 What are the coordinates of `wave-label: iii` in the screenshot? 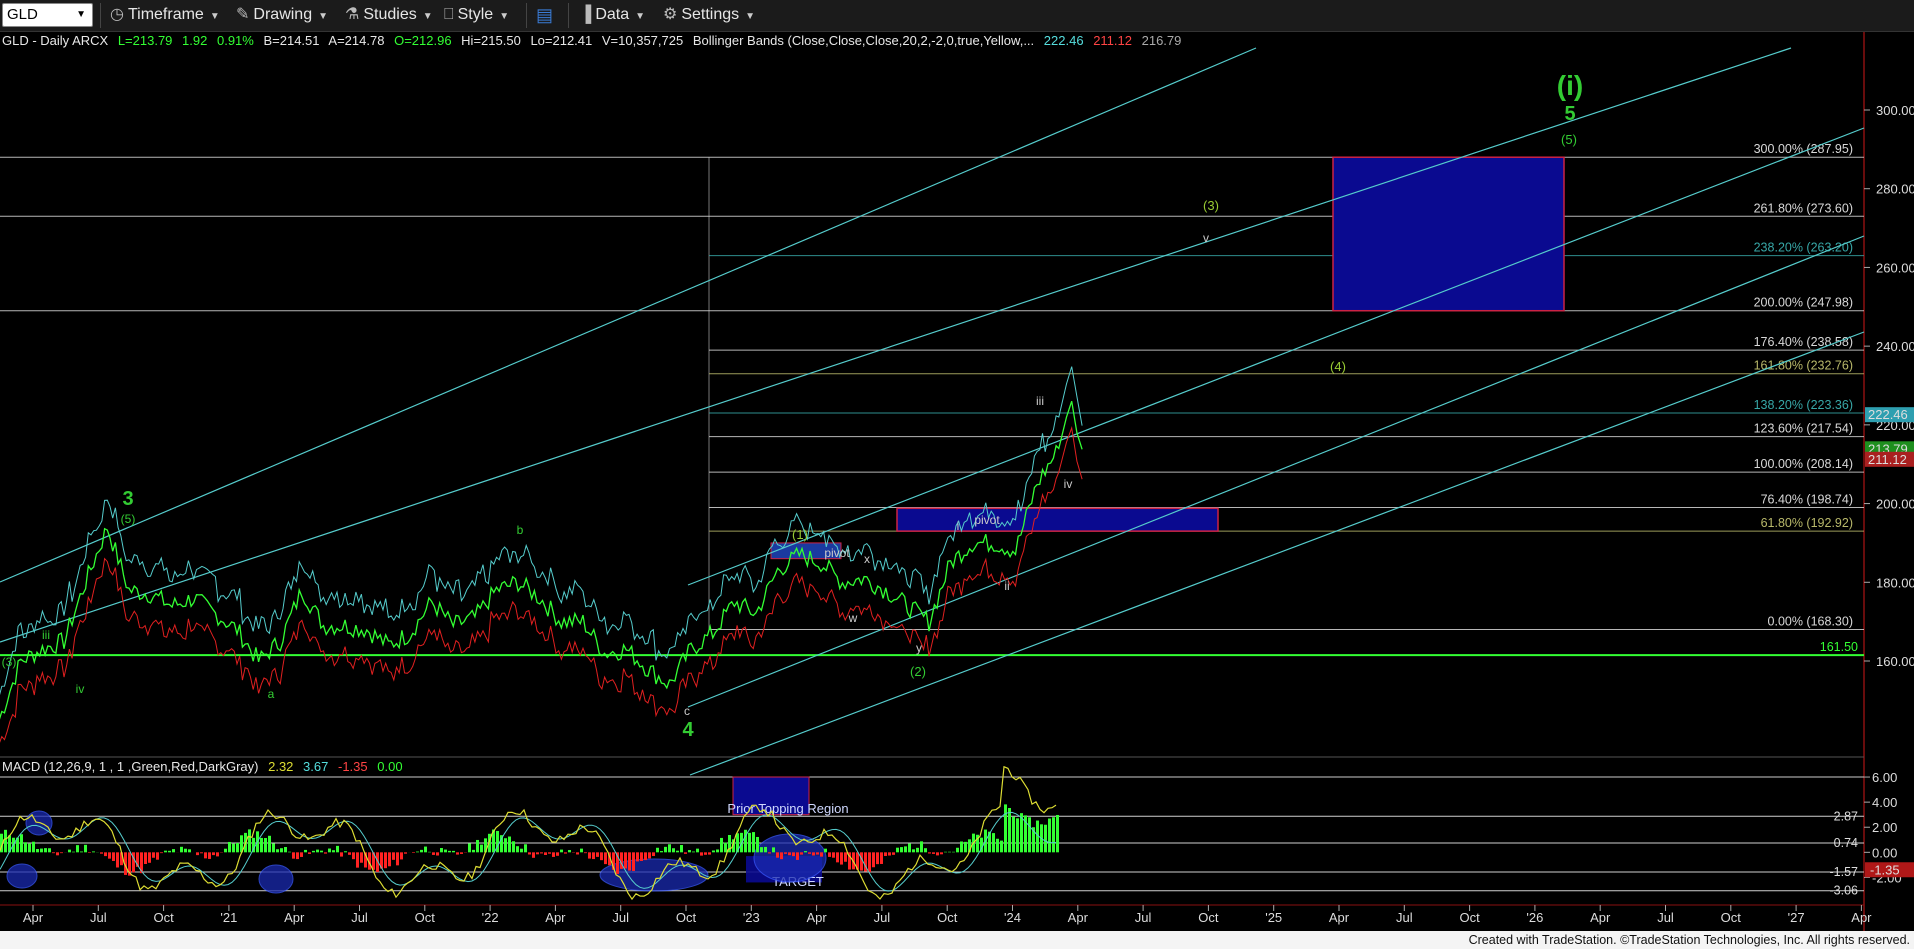 It's located at (46, 635).